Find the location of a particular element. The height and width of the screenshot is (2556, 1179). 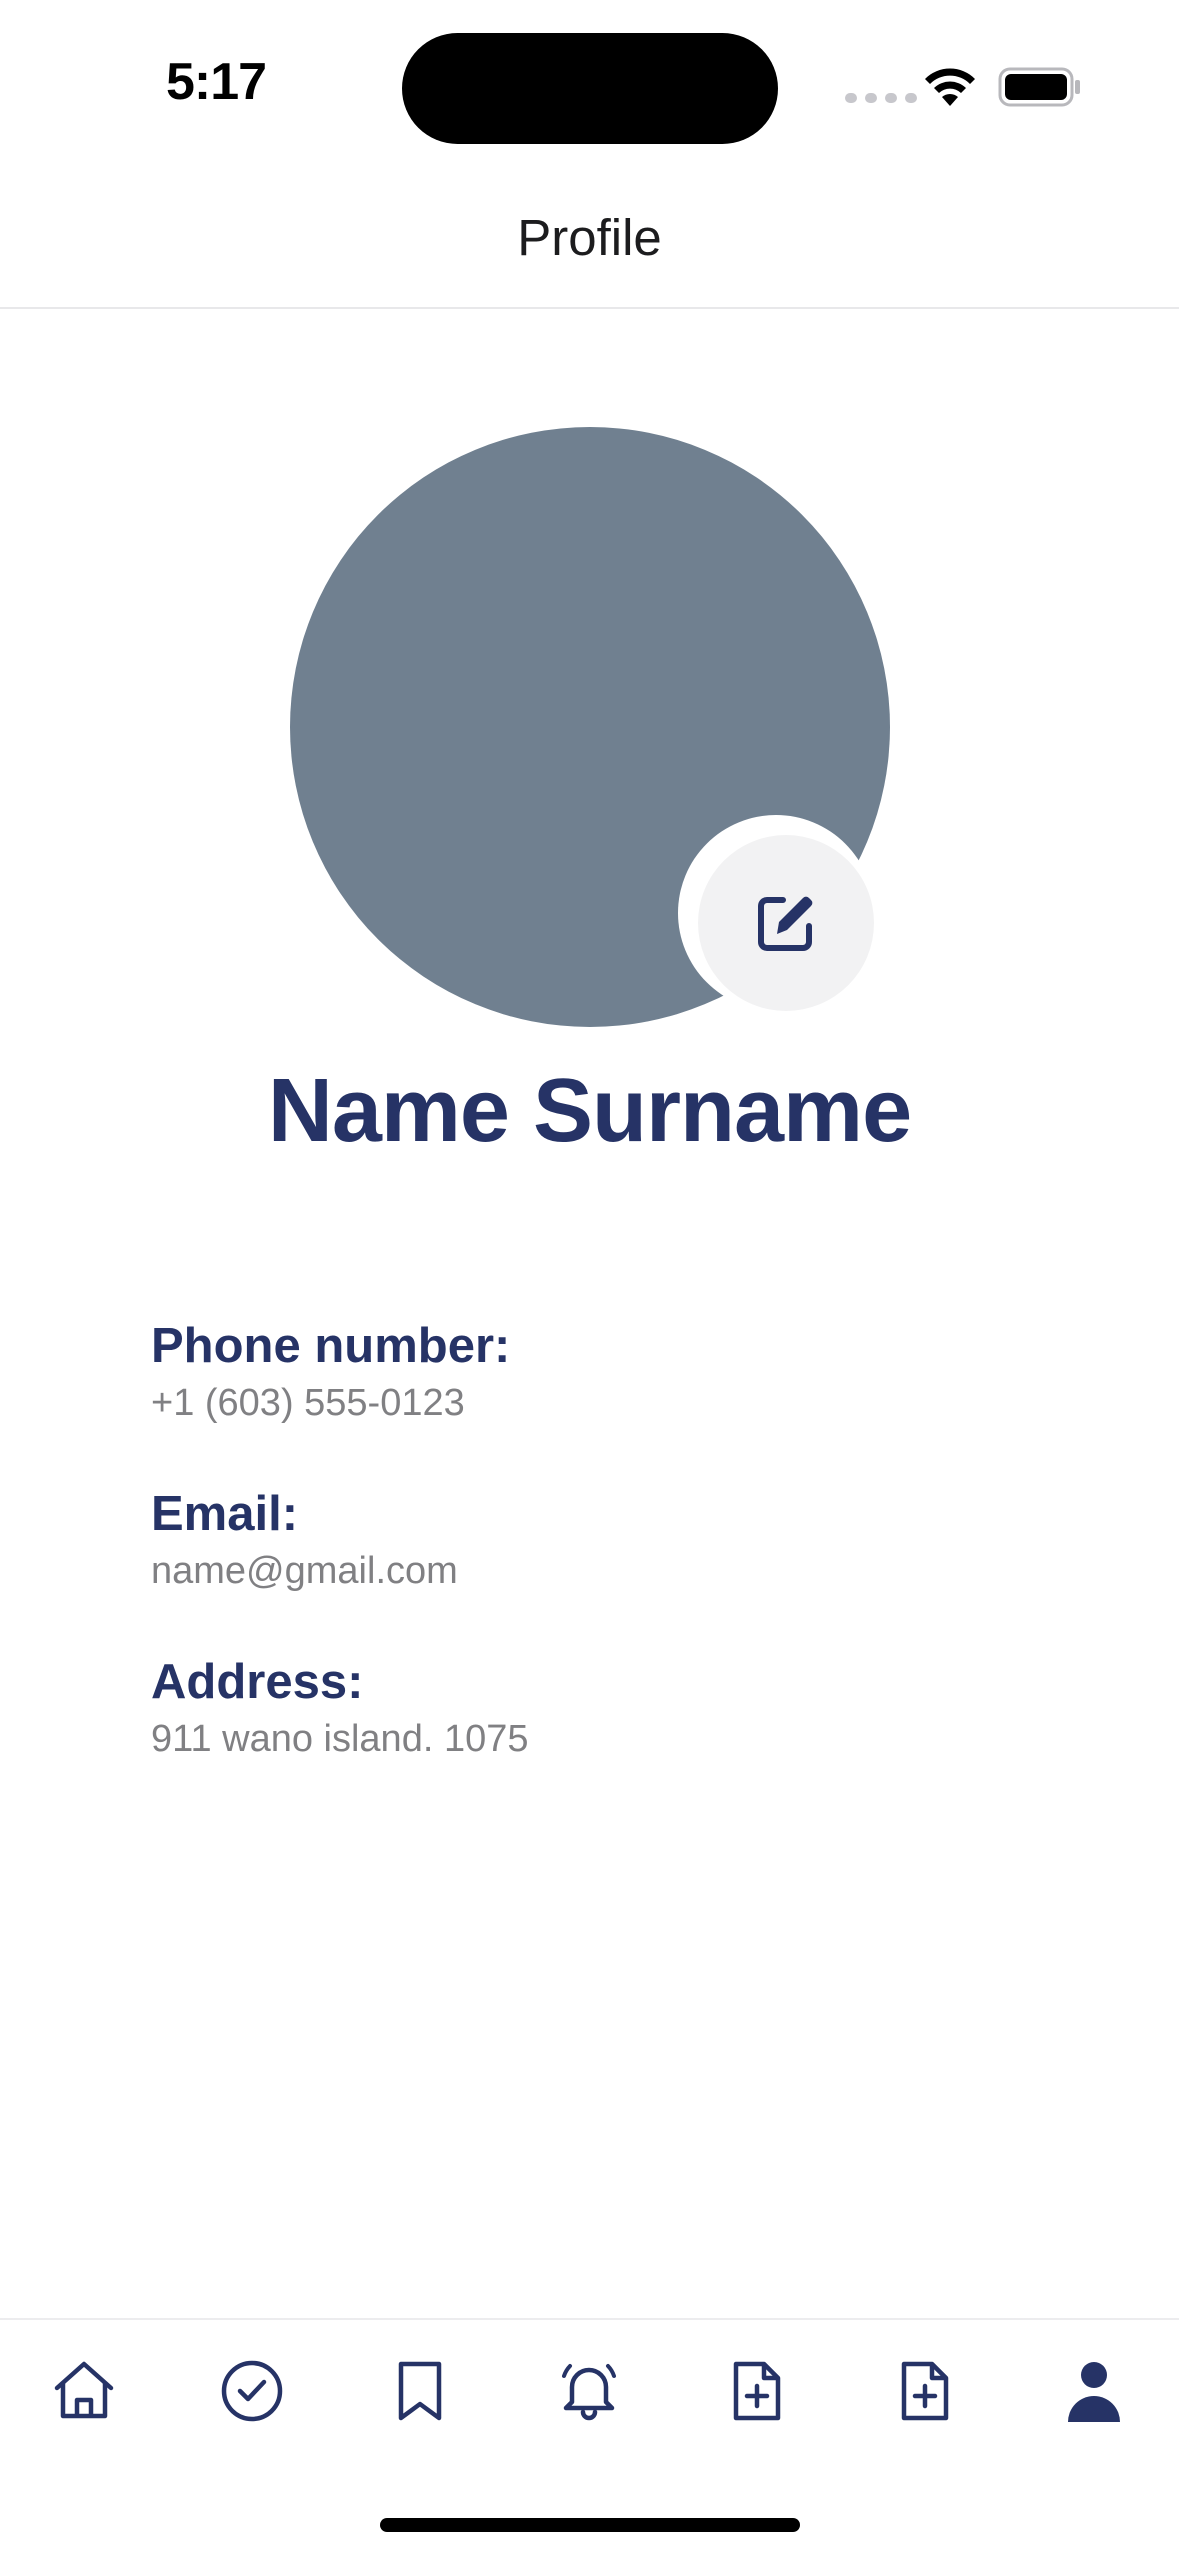

tab-bookmarks is located at coordinates (420, 2391).